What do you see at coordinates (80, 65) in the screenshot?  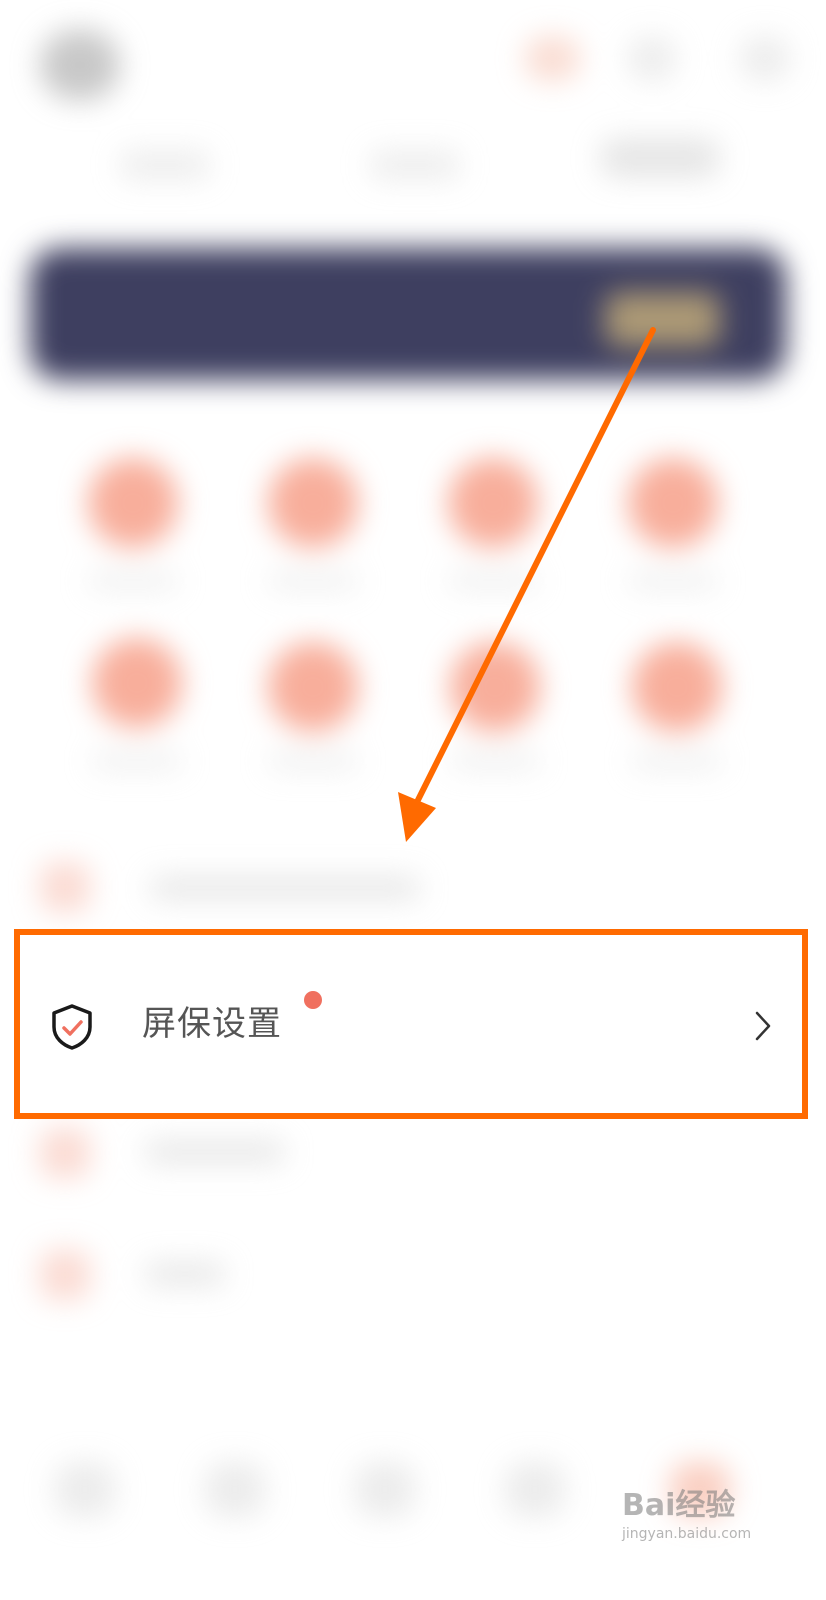 I see `avatar` at bounding box center [80, 65].